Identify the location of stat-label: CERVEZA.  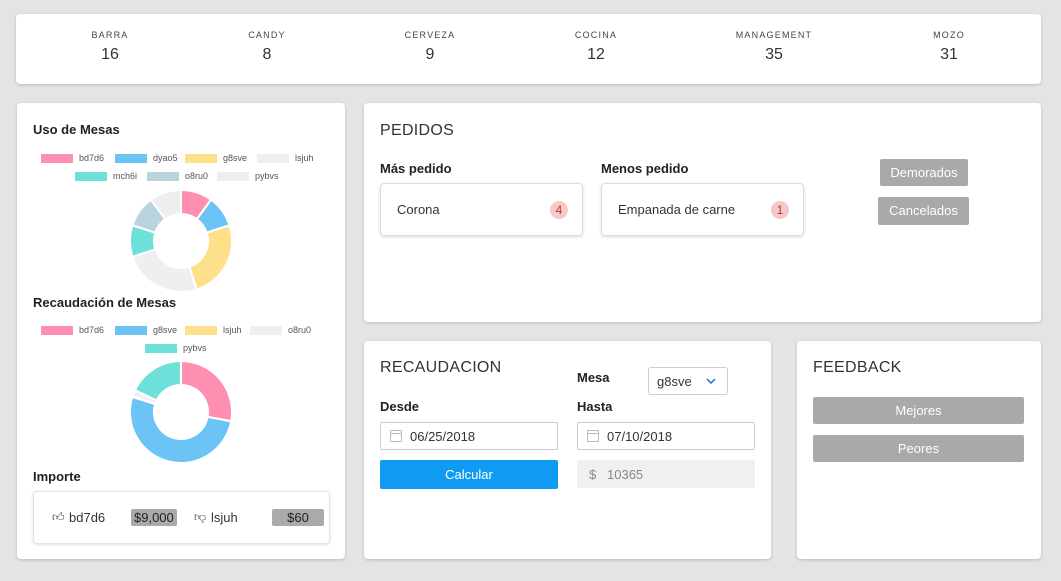
(430, 35).